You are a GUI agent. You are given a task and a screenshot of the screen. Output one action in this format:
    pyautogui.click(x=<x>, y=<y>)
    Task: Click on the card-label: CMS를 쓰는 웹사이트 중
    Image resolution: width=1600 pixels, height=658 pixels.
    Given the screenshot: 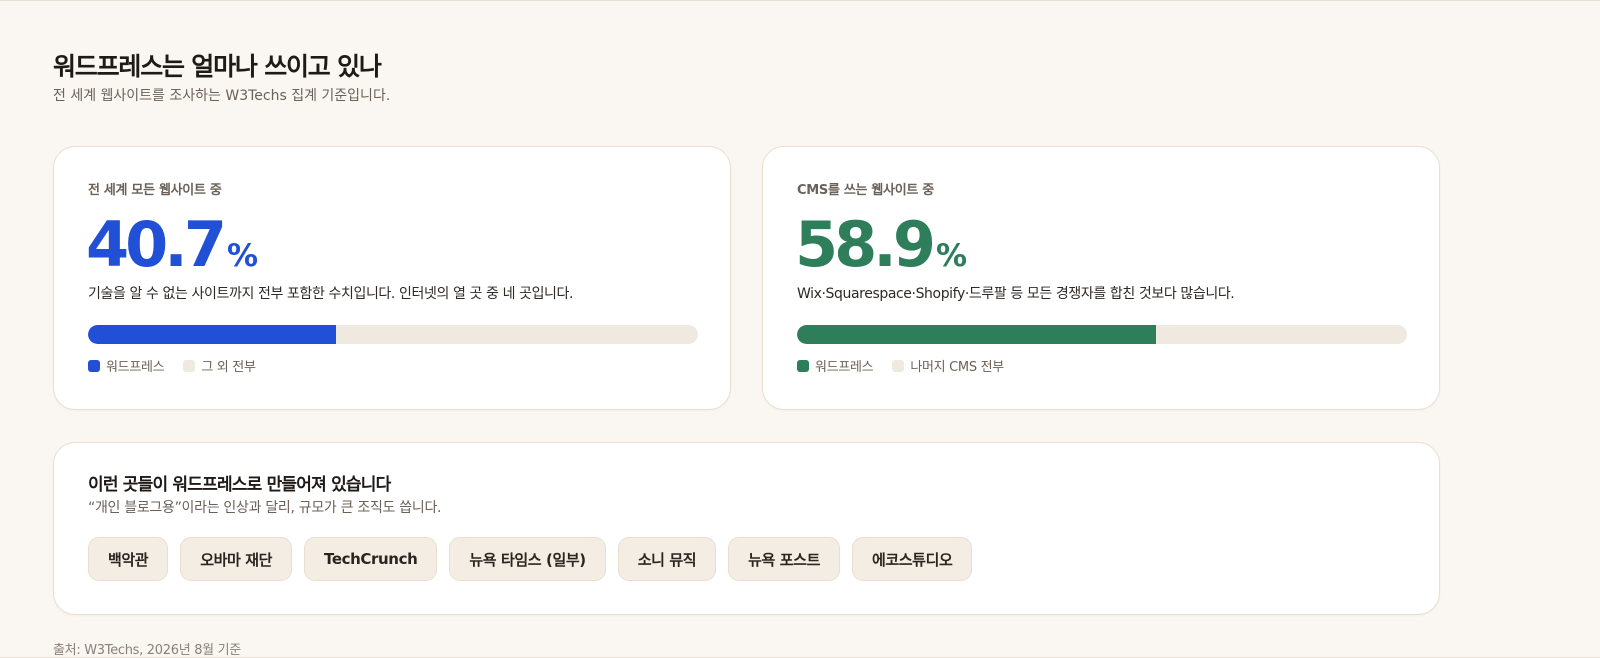 What is the action you would take?
    pyautogui.click(x=865, y=190)
    